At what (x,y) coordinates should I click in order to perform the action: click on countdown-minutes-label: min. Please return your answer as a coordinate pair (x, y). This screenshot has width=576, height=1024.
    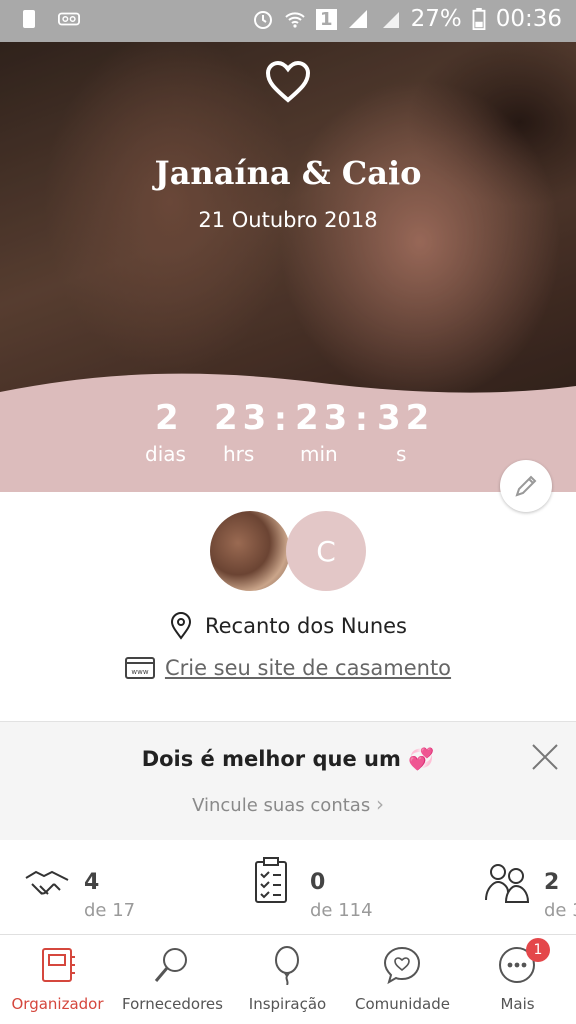
    Looking at the image, I should click on (319, 454).